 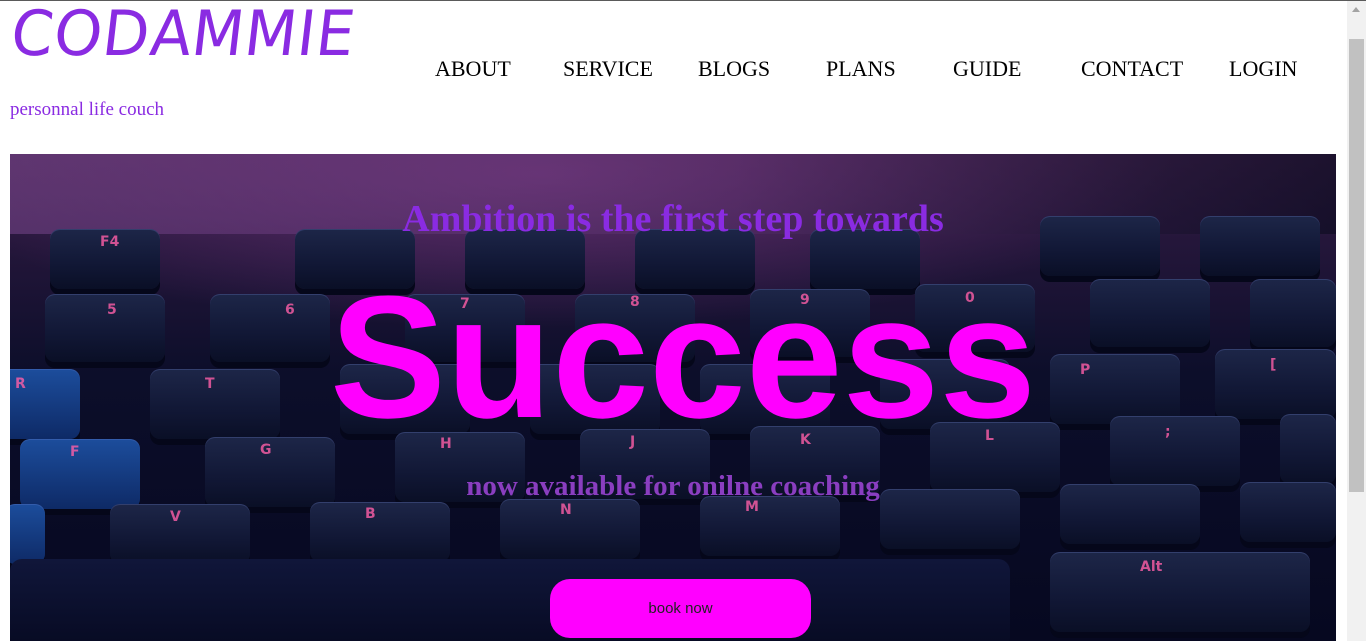 I want to click on site-tagline: personnal life couch, so click(x=87, y=109).